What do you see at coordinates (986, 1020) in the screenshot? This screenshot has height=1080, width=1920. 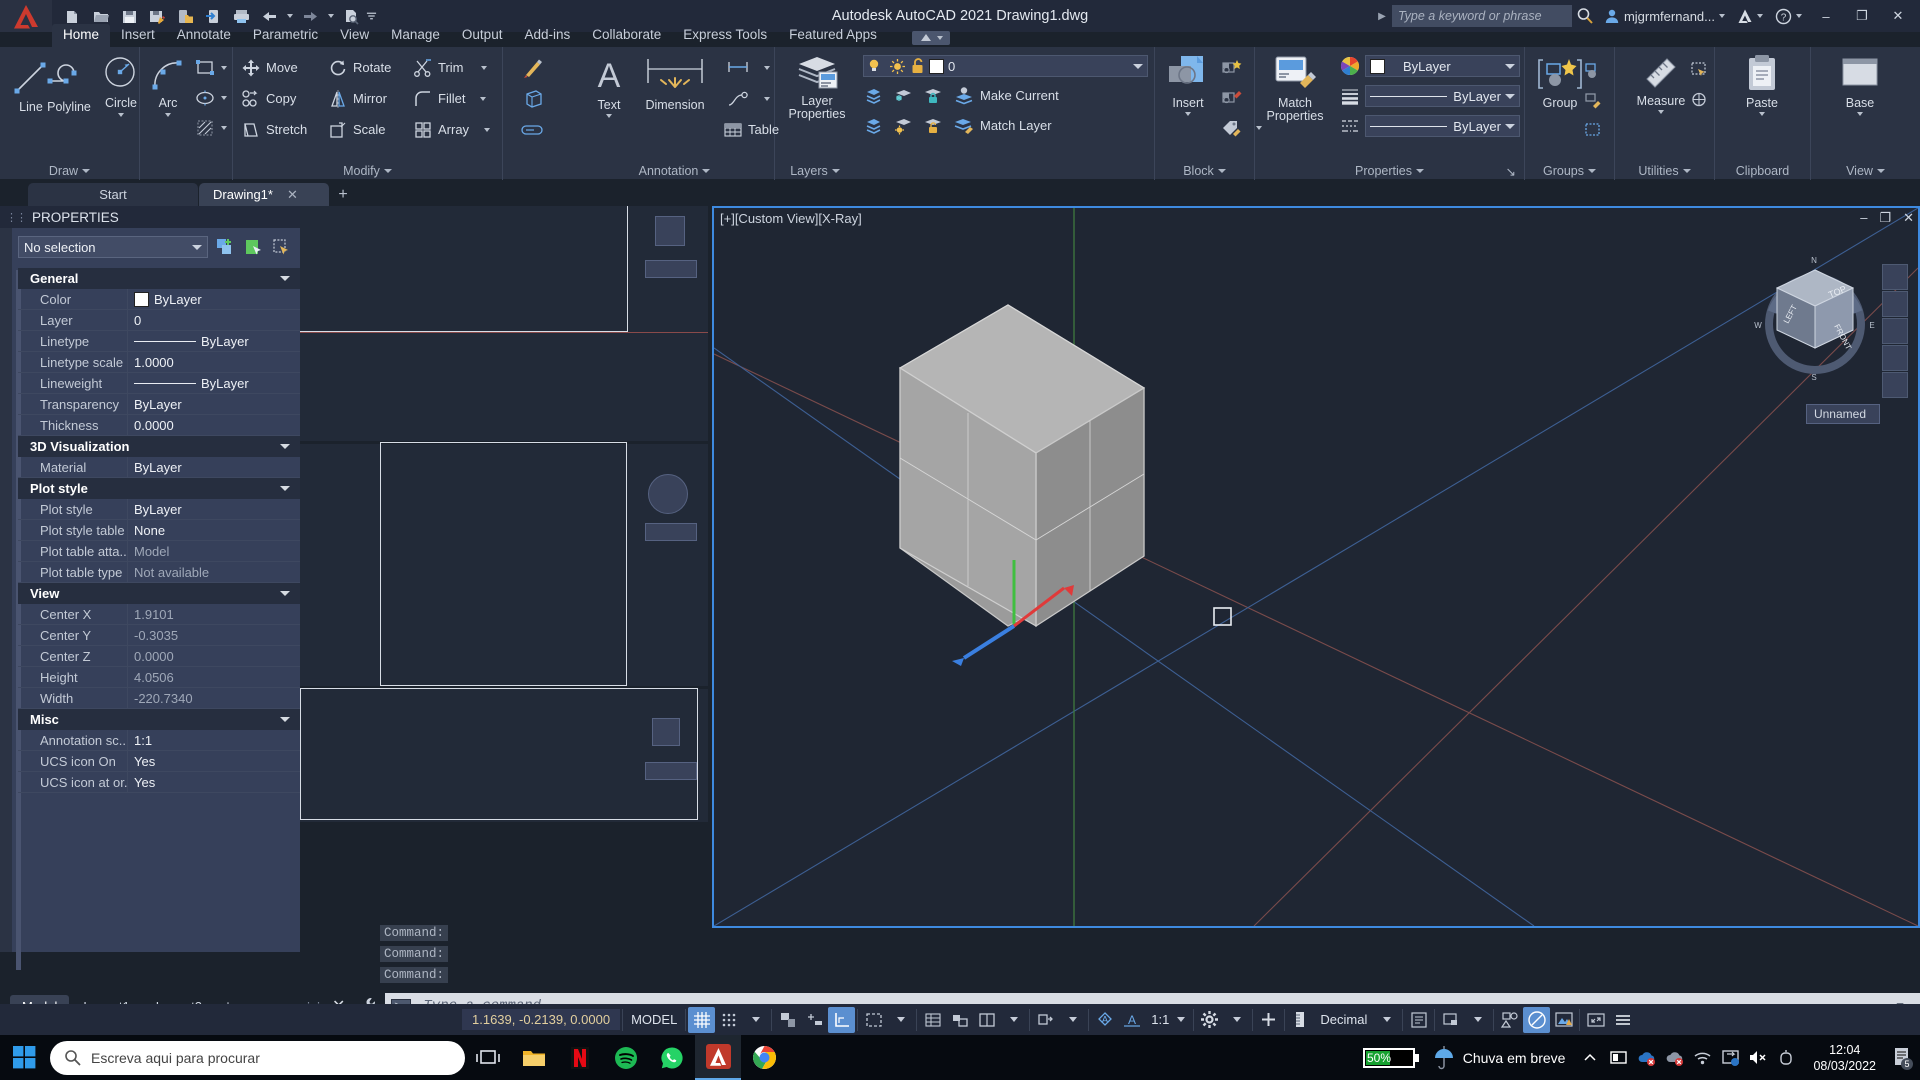 I see `viewport-config-toggle` at bounding box center [986, 1020].